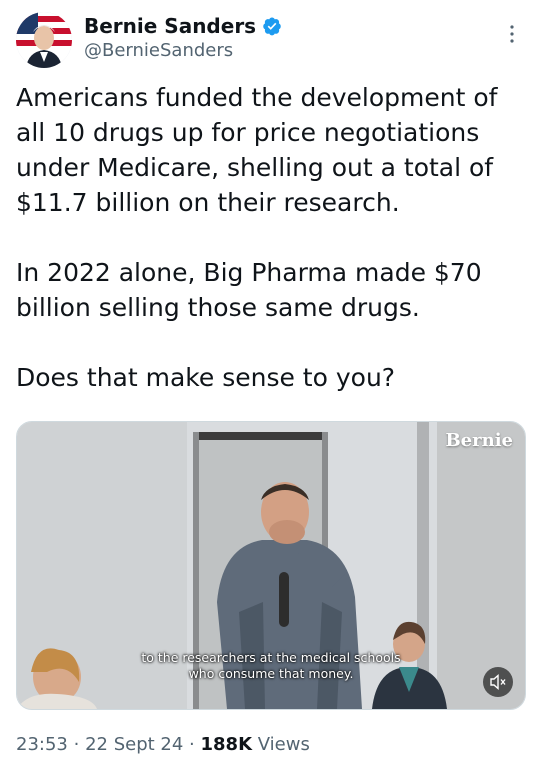 Image resolution: width=540 pixels, height=779 pixels. What do you see at coordinates (44, 40) in the screenshot?
I see `avatar` at bounding box center [44, 40].